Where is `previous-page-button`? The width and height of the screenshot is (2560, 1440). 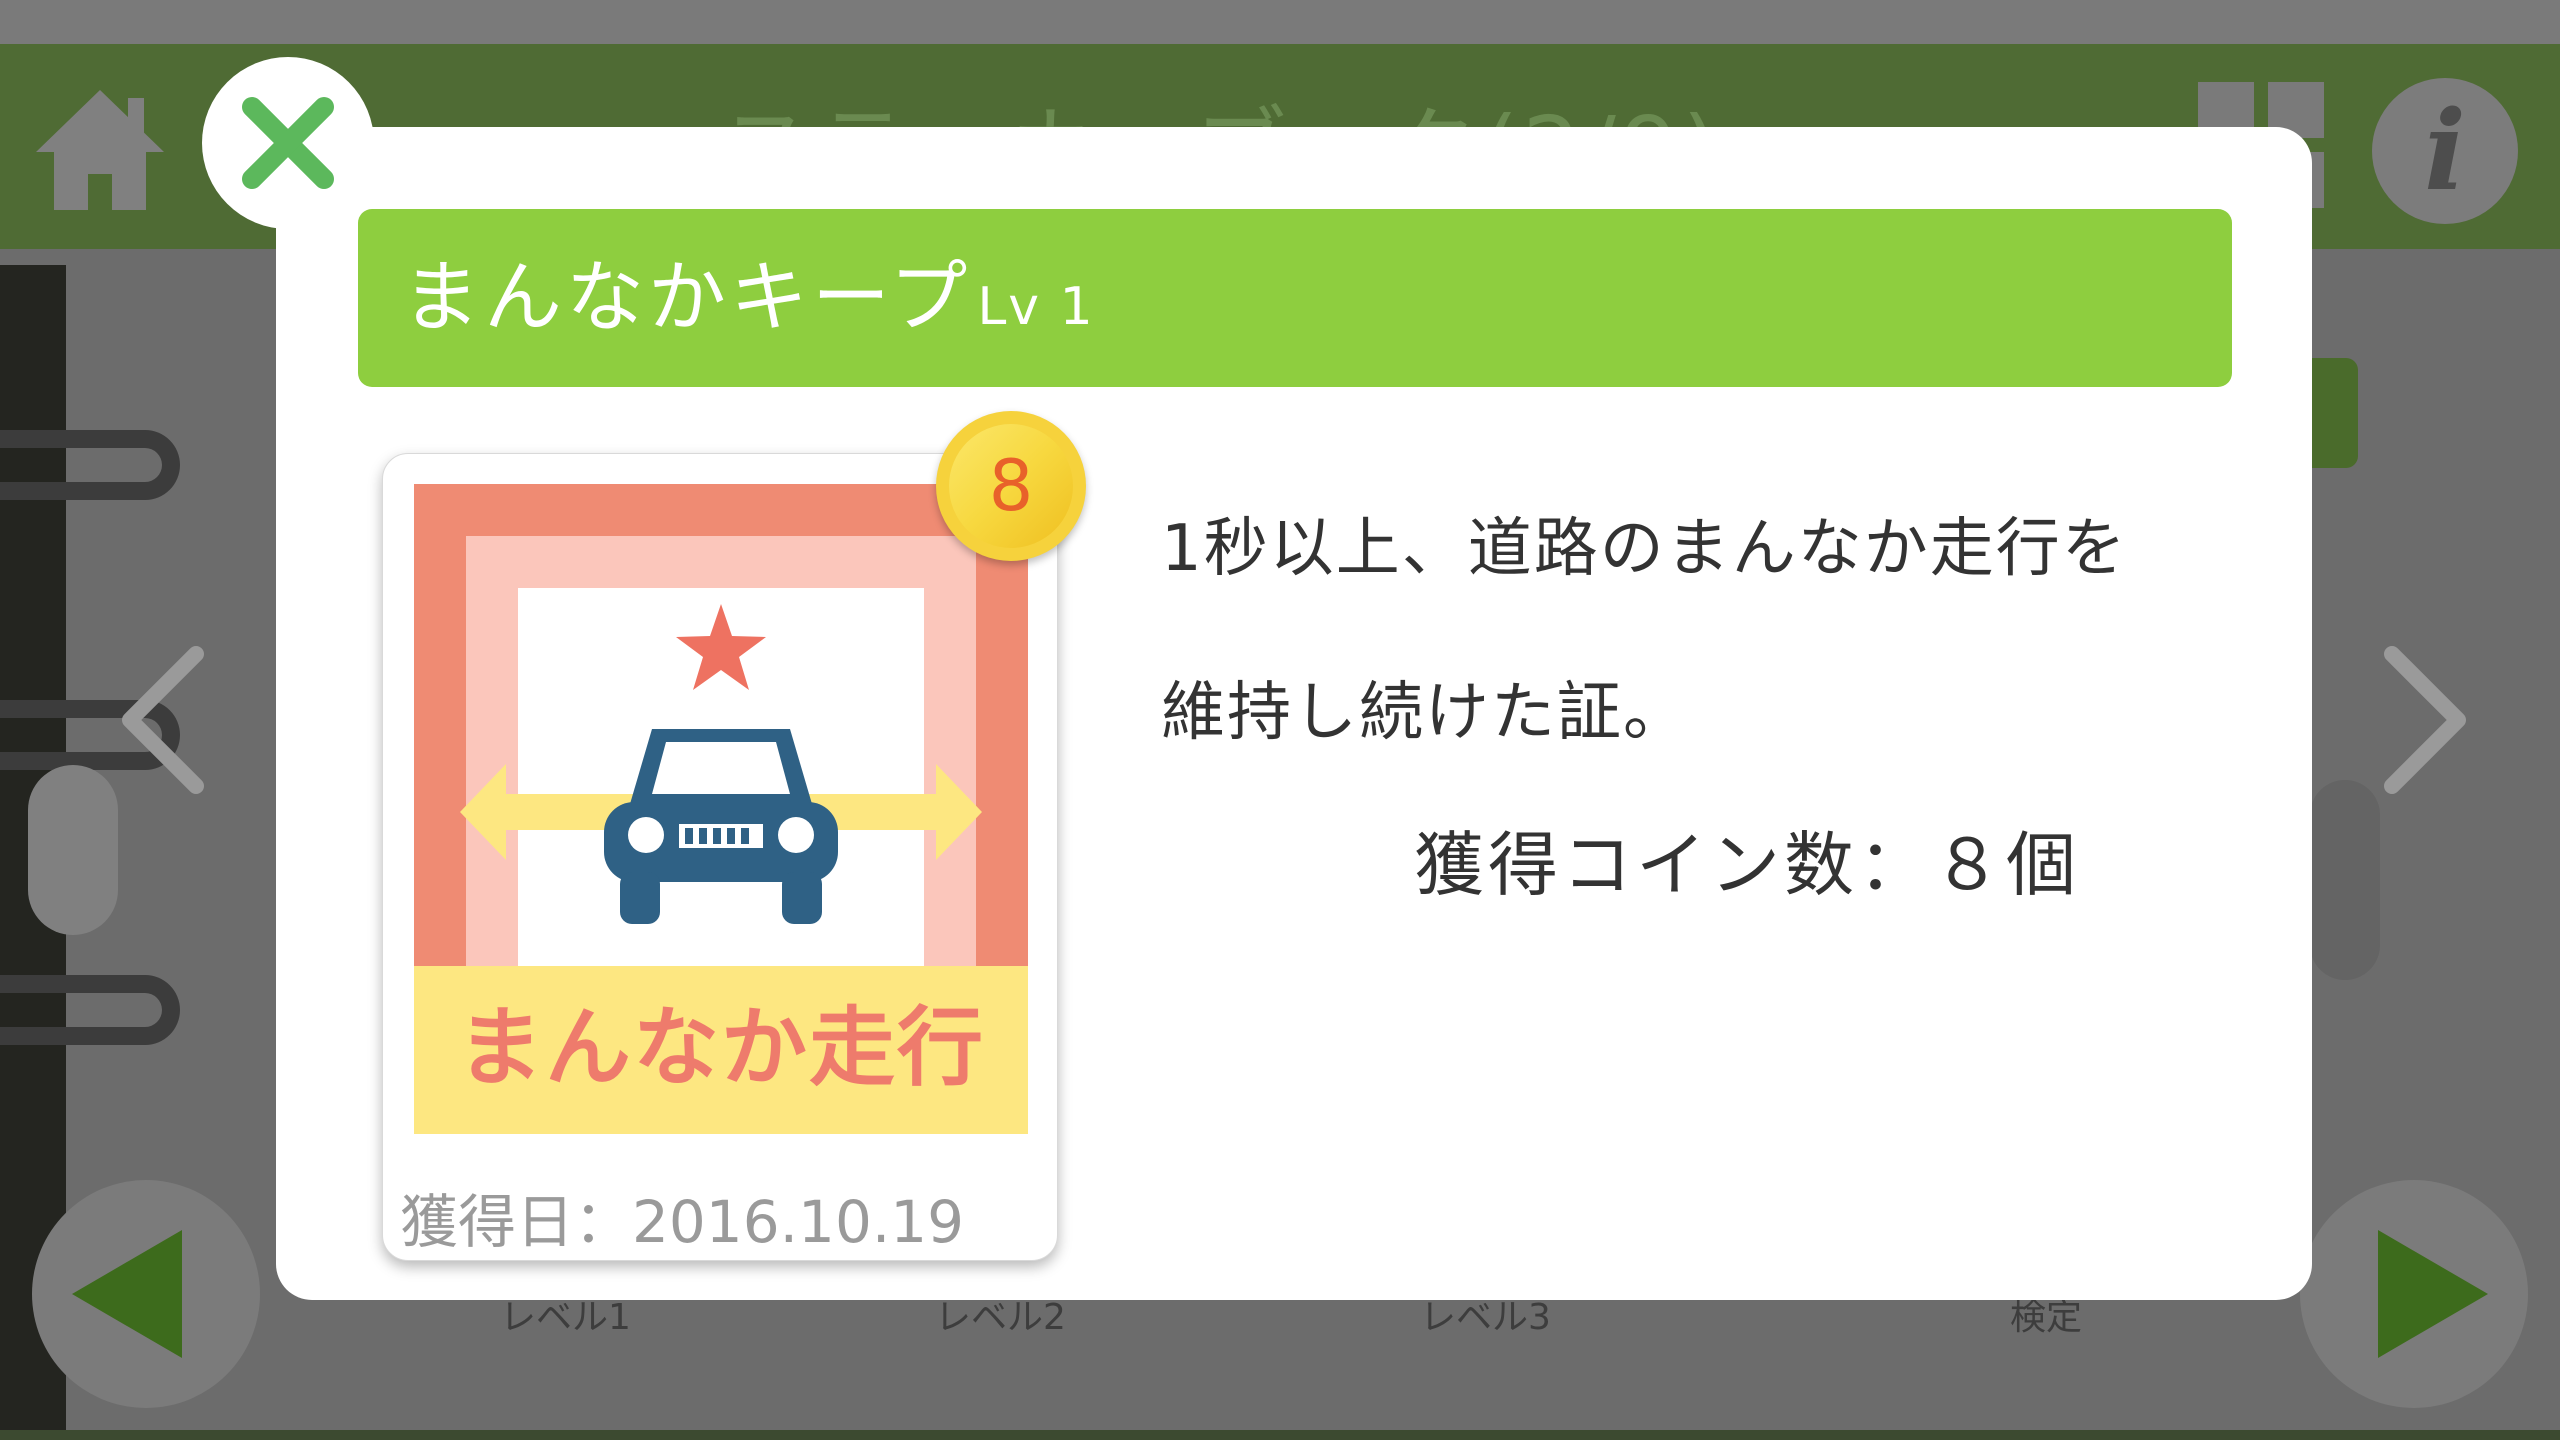
previous-page-button is located at coordinates (146, 1294).